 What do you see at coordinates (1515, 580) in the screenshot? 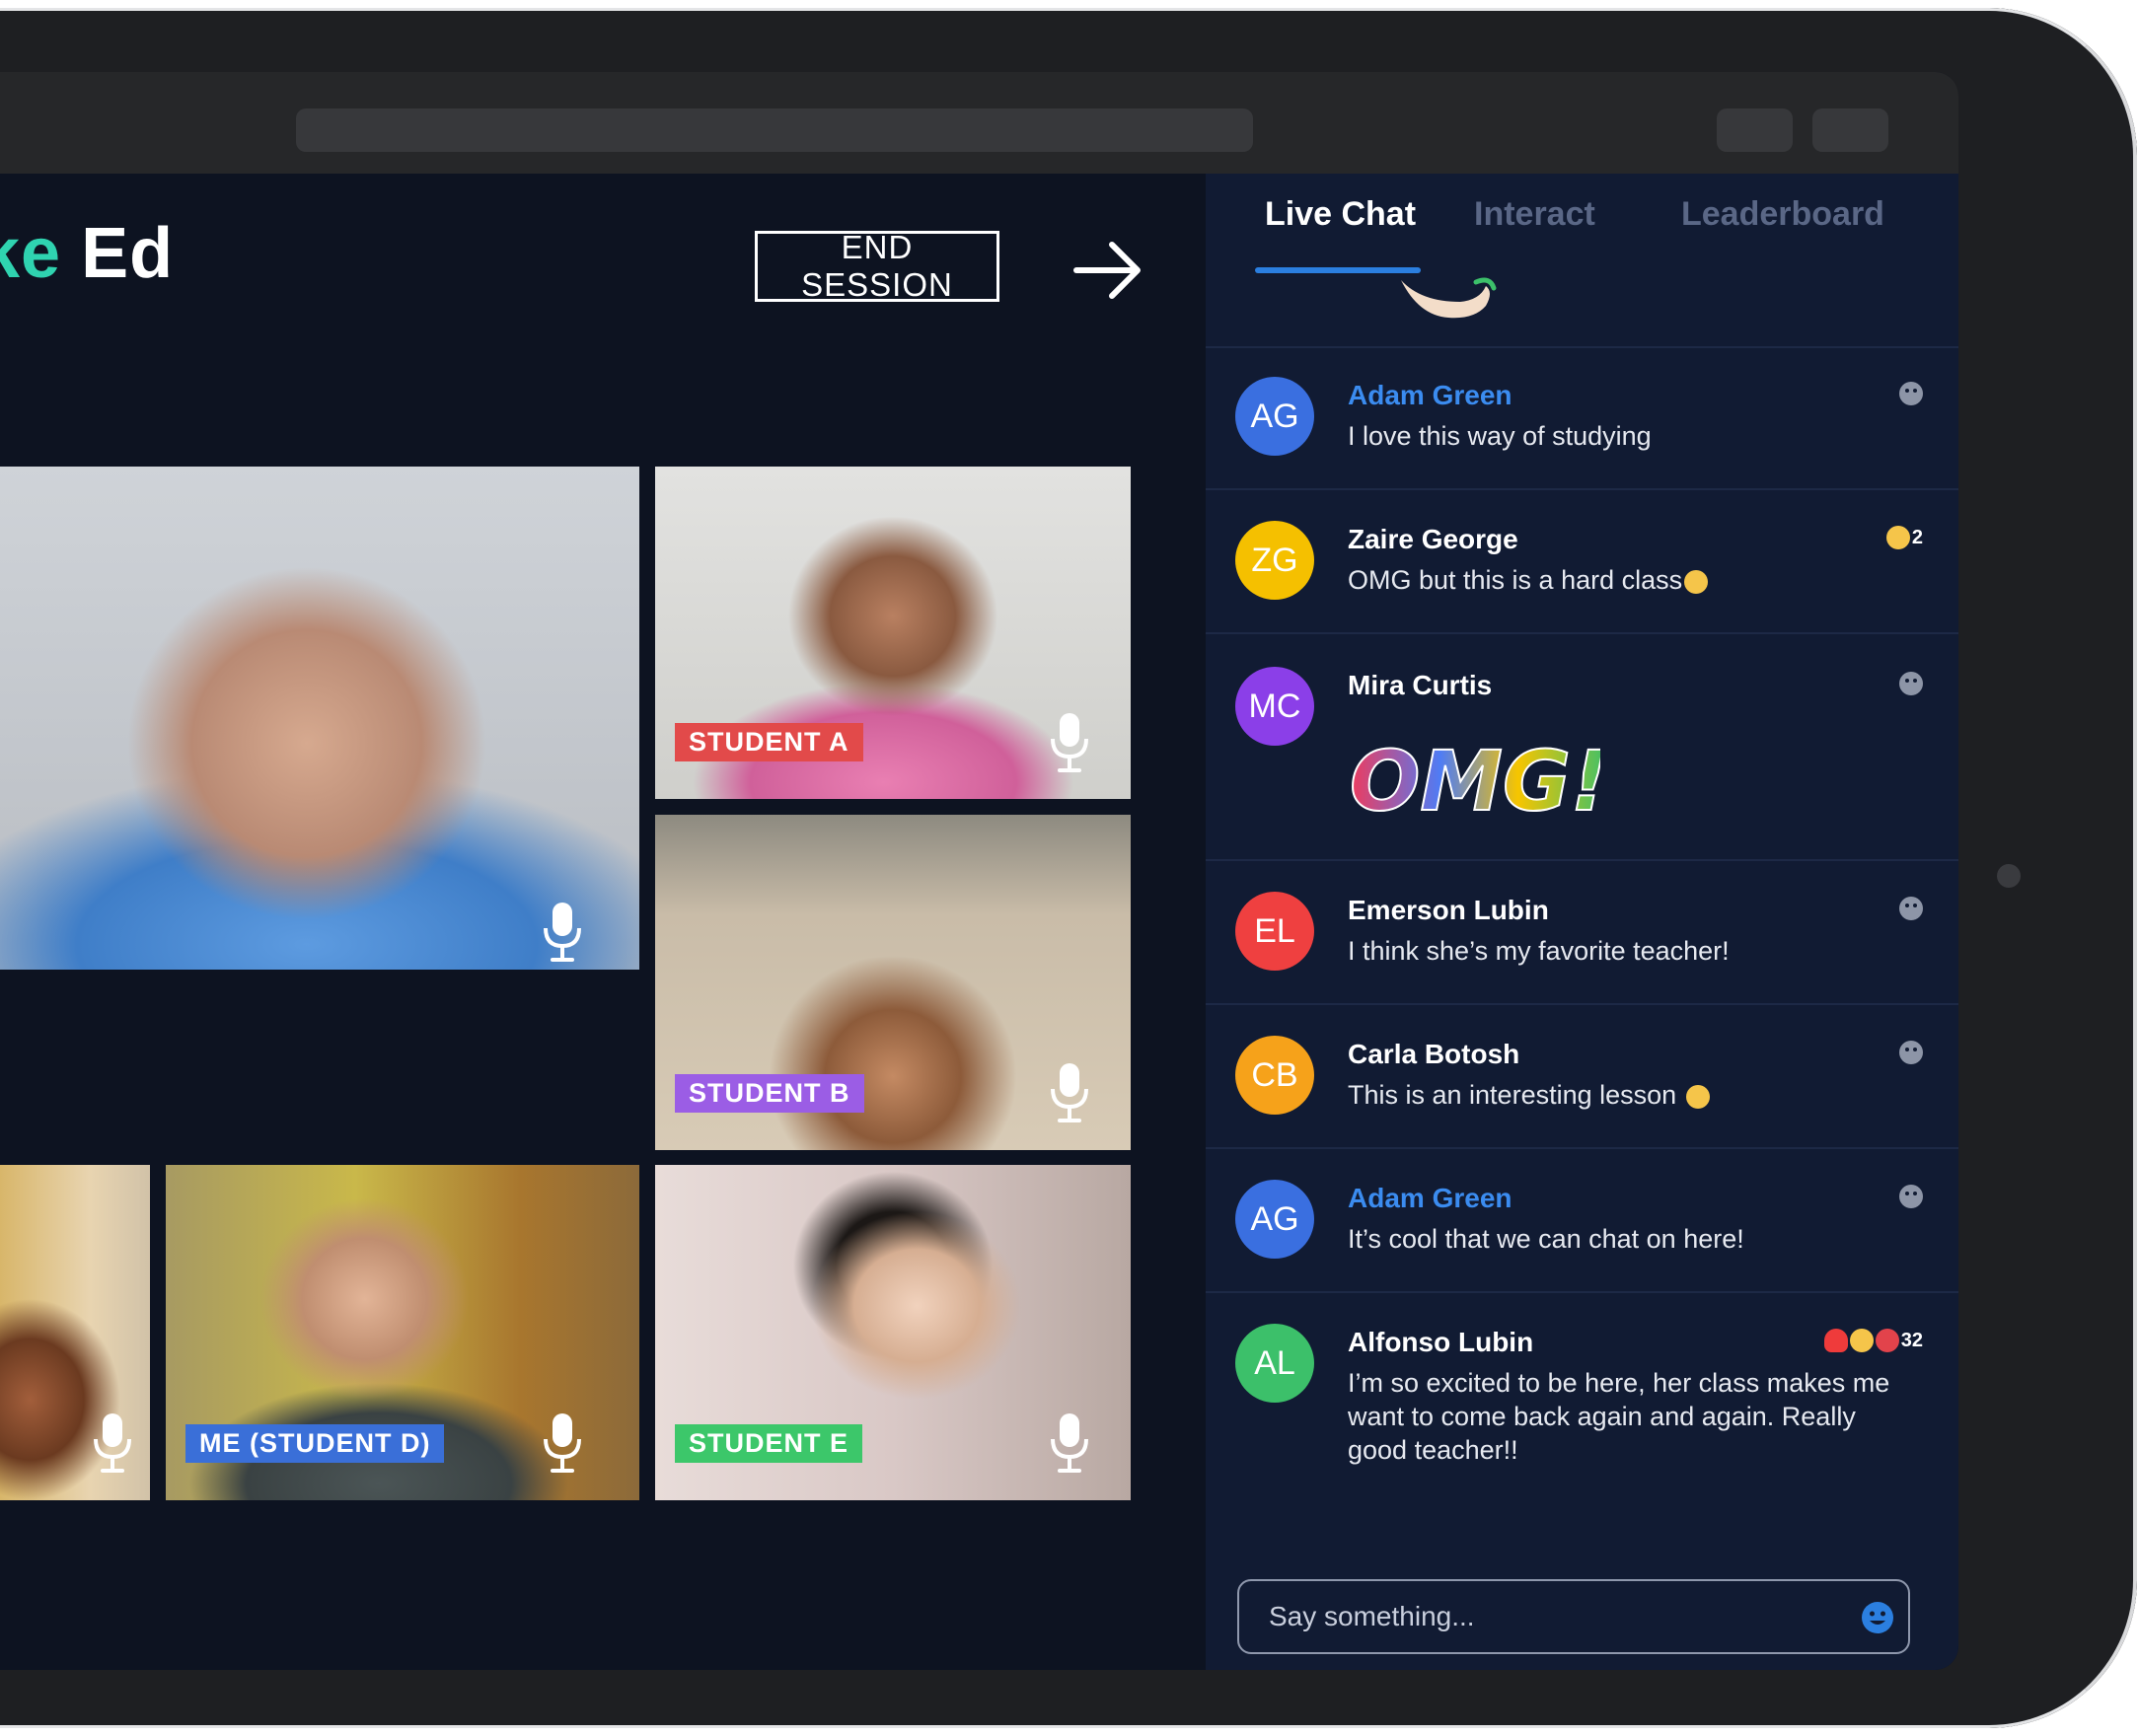
I see `message-text: OMG but this is a hard class` at bounding box center [1515, 580].